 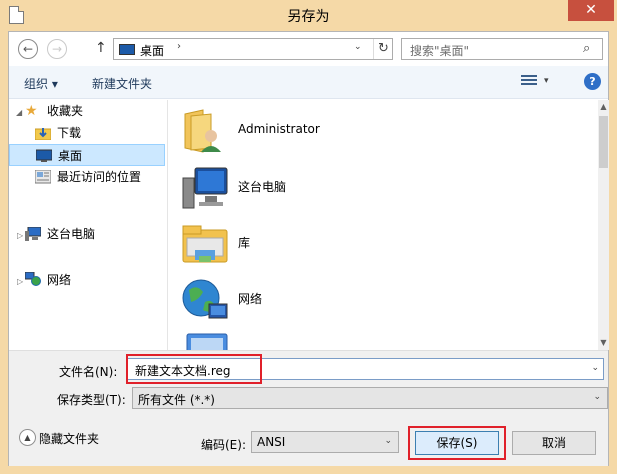 What do you see at coordinates (325, 442) in the screenshot?
I see `encoding-select: ANSI ⌄` at bounding box center [325, 442].